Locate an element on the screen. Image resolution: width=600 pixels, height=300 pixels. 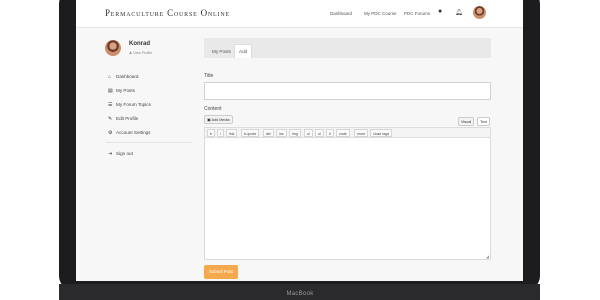
sidebar-item-label: Account Settings is located at coordinates (133, 132).